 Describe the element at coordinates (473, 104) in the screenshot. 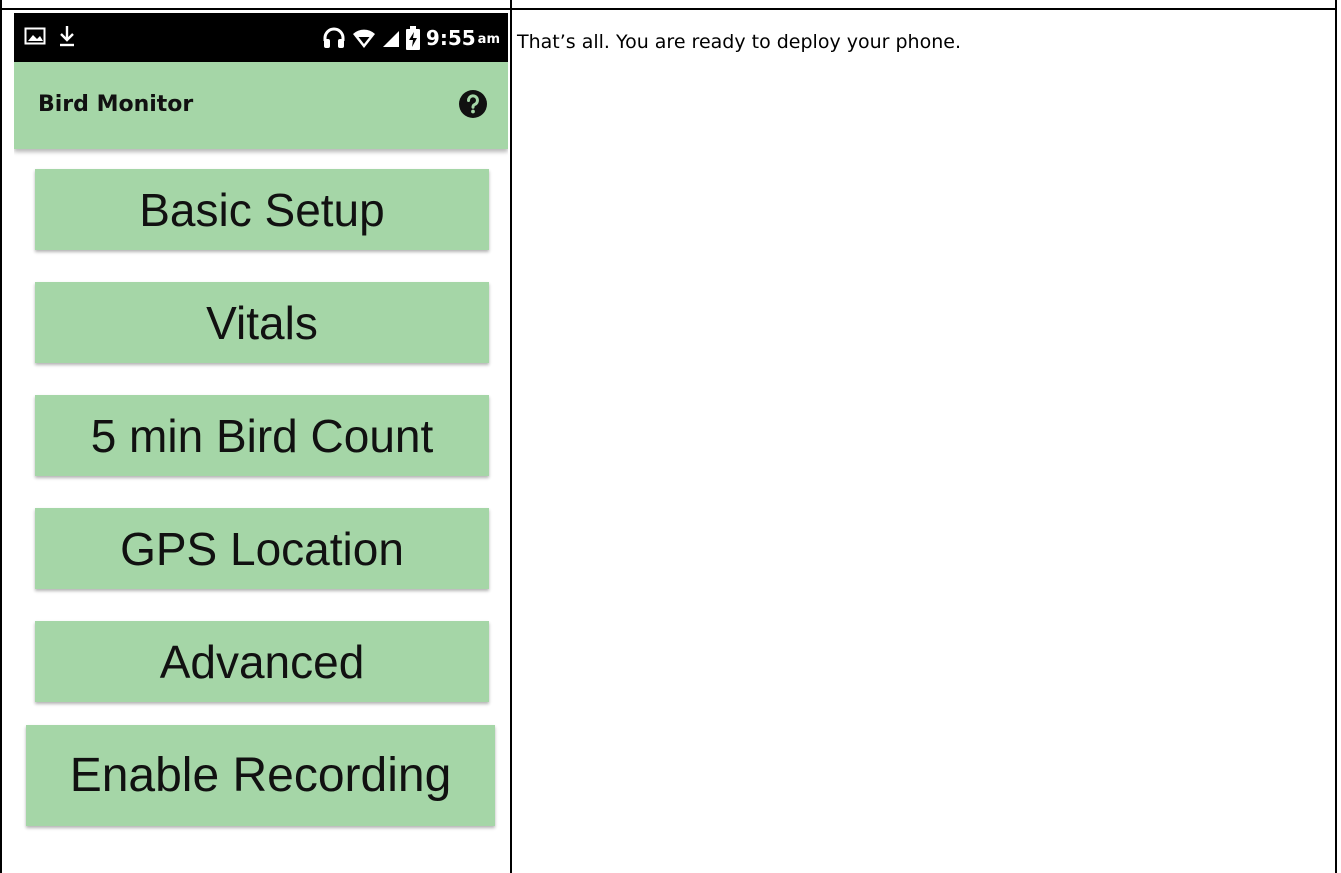

I see `help-icon` at that location.